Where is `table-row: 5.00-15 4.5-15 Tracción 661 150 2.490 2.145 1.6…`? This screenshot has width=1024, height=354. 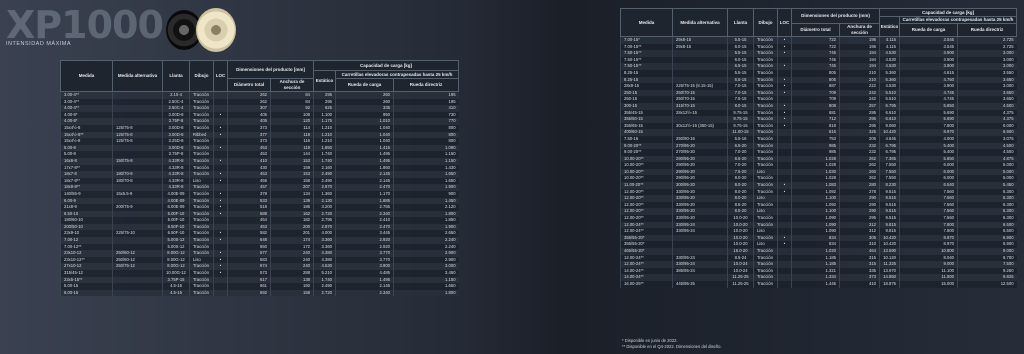 table-row: 5.00-15 4.5-15 Tracción 661 150 2.490 2.145 1.6… is located at coordinates (259, 286).